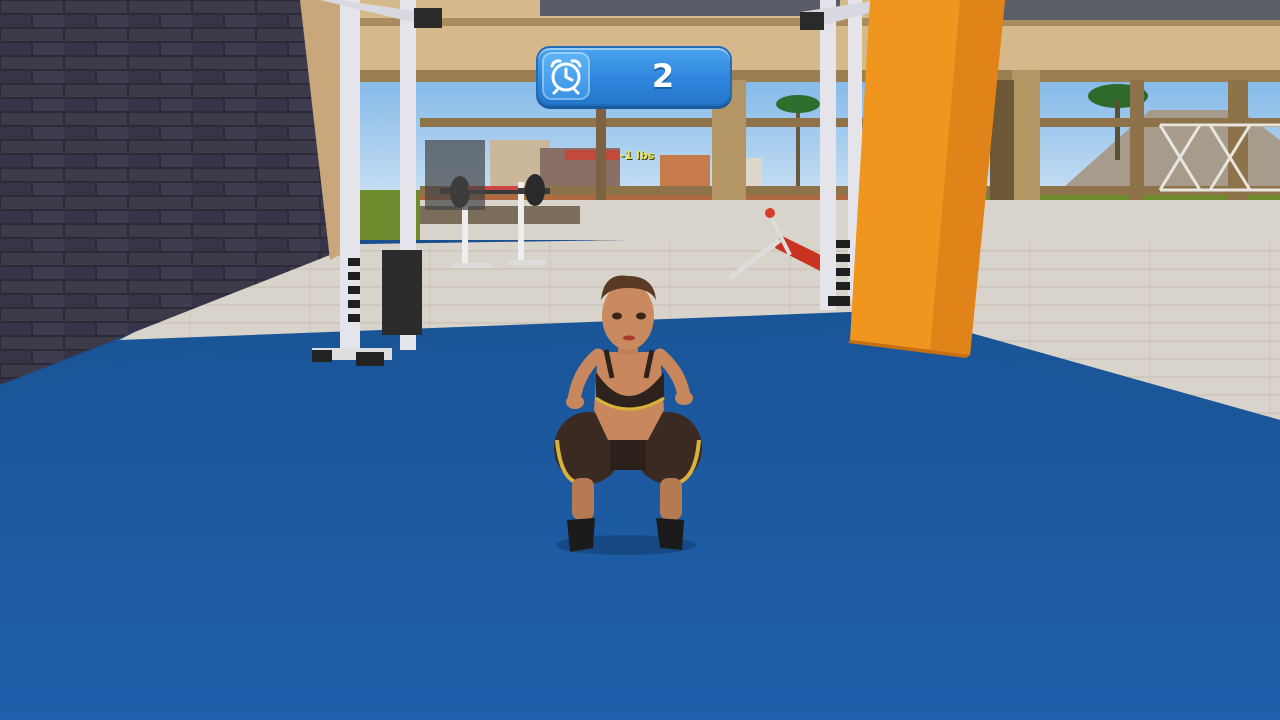 The image size is (1280, 720). I want to click on weight-loss-feedback: -1 lbs, so click(637, 155).